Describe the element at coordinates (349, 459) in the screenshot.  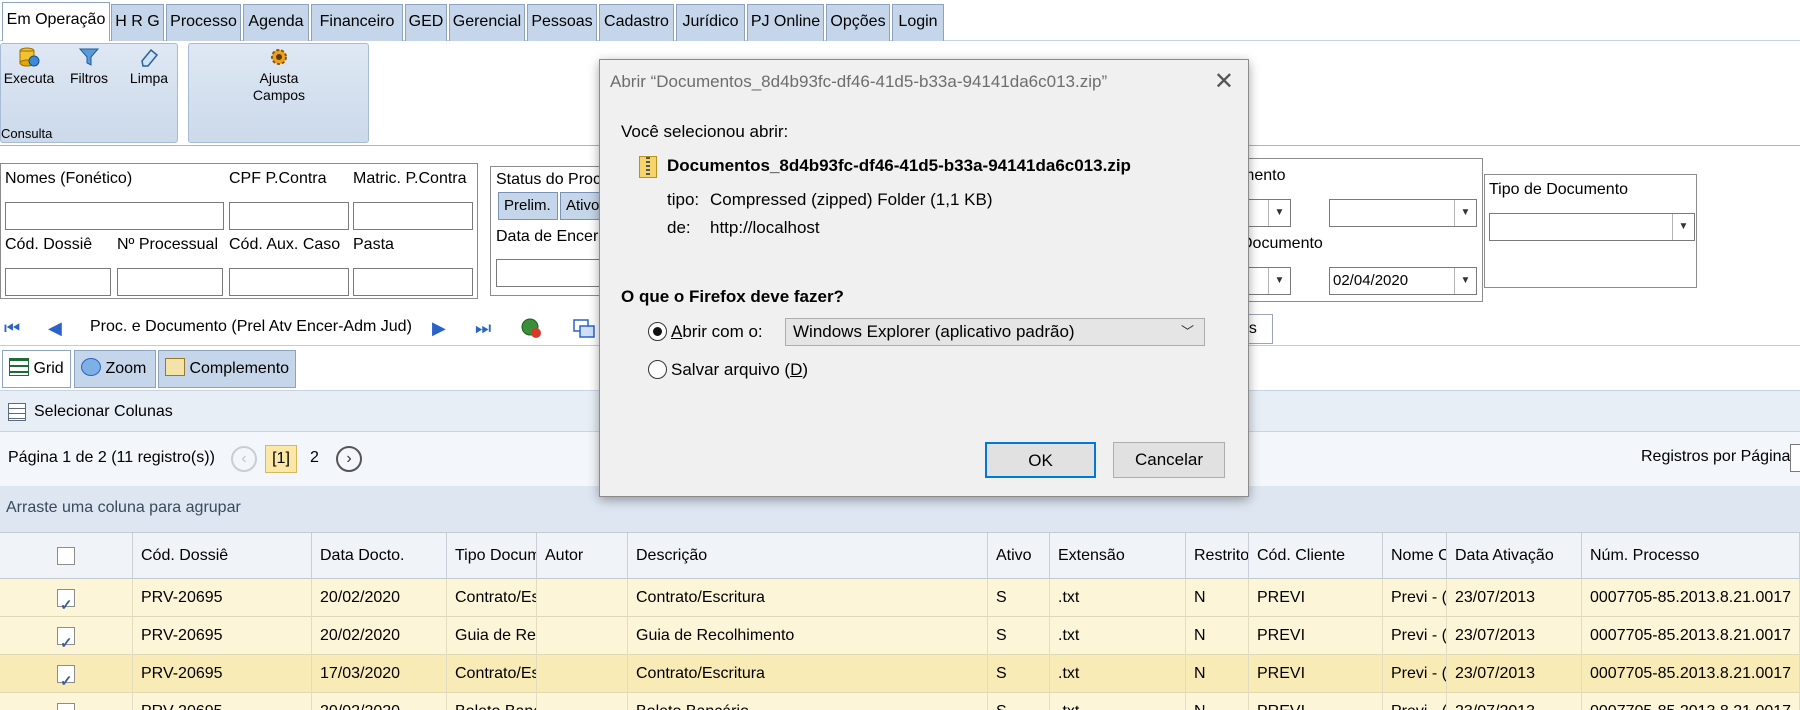
I see `next-page-icon: ›` at that location.